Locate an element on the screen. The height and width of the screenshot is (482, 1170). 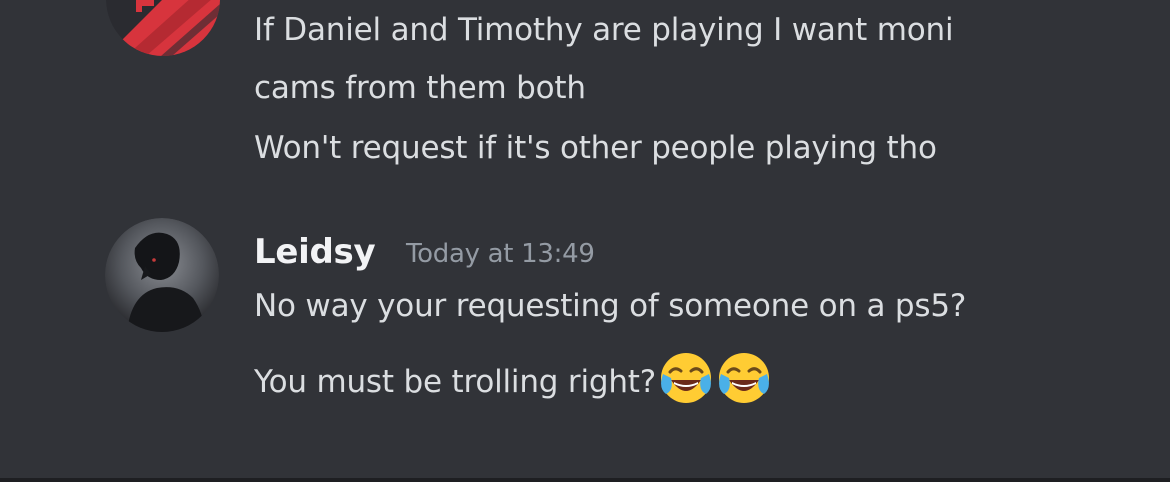
username: Leidsy is located at coordinates (315, 252).